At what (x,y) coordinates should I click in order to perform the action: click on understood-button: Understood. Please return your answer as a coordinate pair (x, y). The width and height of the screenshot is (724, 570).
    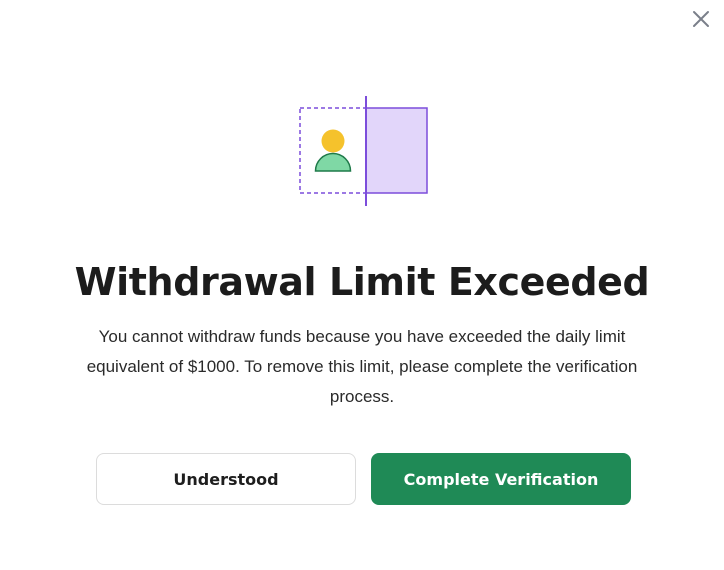
    Looking at the image, I should click on (226, 479).